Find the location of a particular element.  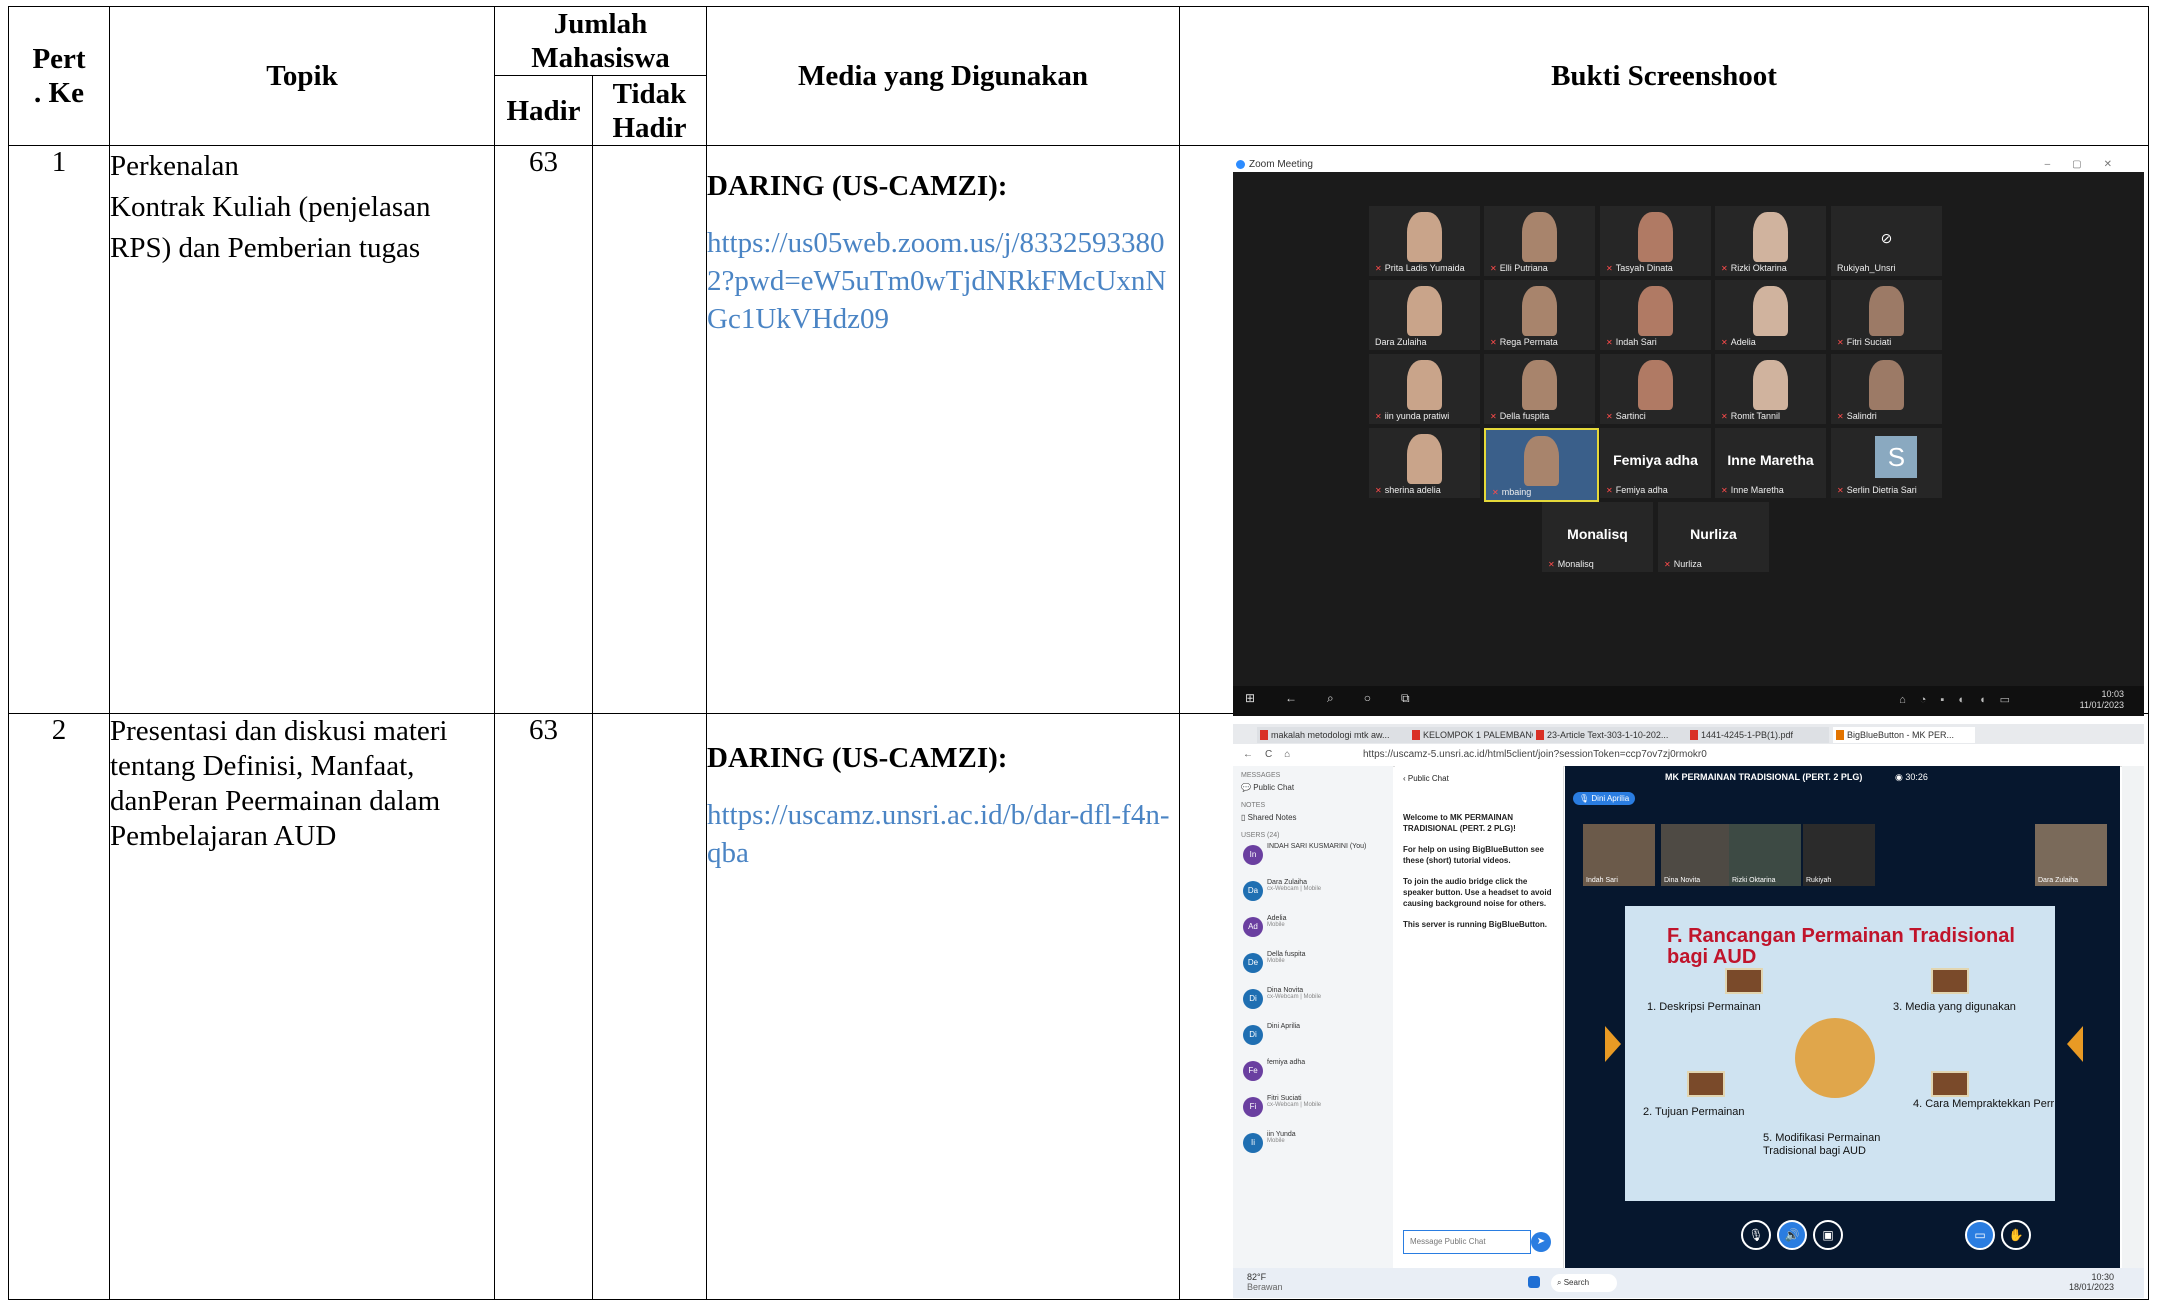

avatar: Fi is located at coordinates (1253, 1107).